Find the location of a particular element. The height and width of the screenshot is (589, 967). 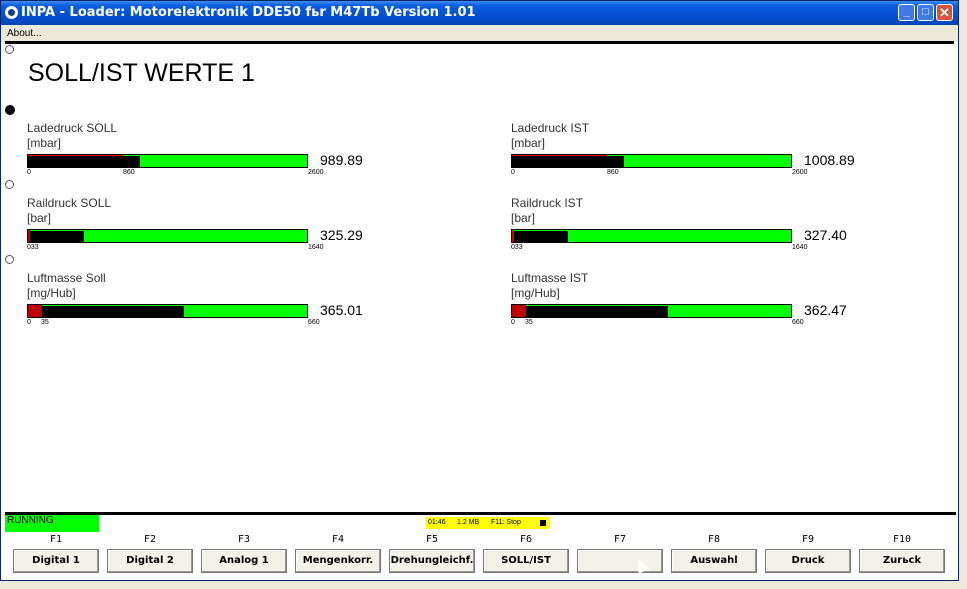

gauge-value: 362.47 is located at coordinates (825, 310).